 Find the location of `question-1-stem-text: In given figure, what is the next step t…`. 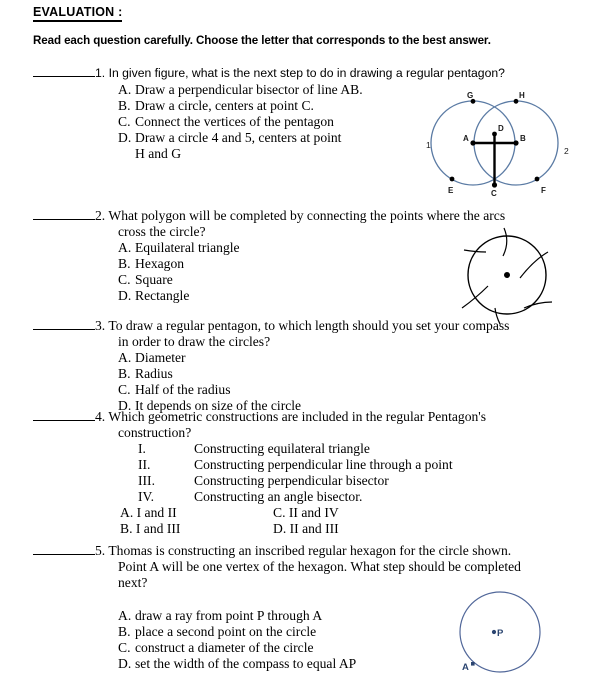

question-1-stem-text: In given figure, what is the next step t… is located at coordinates (306, 73).